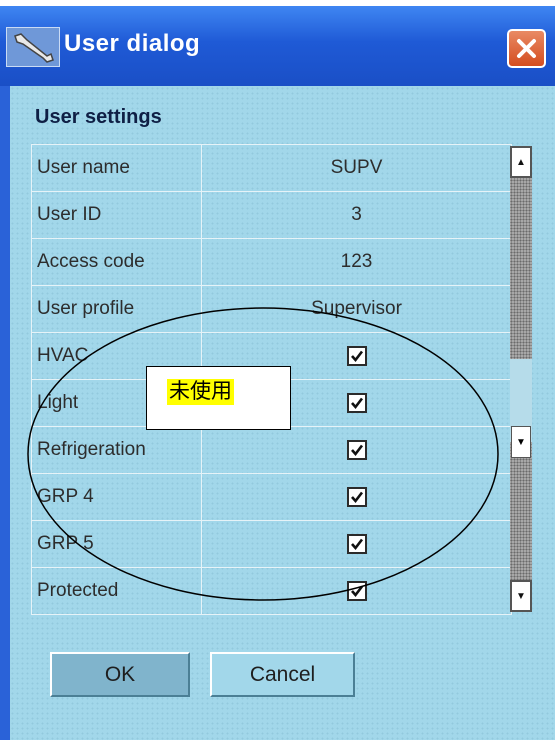  What do you see at coordinates (117, 544) in the screenshot?
I see `row-label: GRP 5` at bounding box center [117, 544].